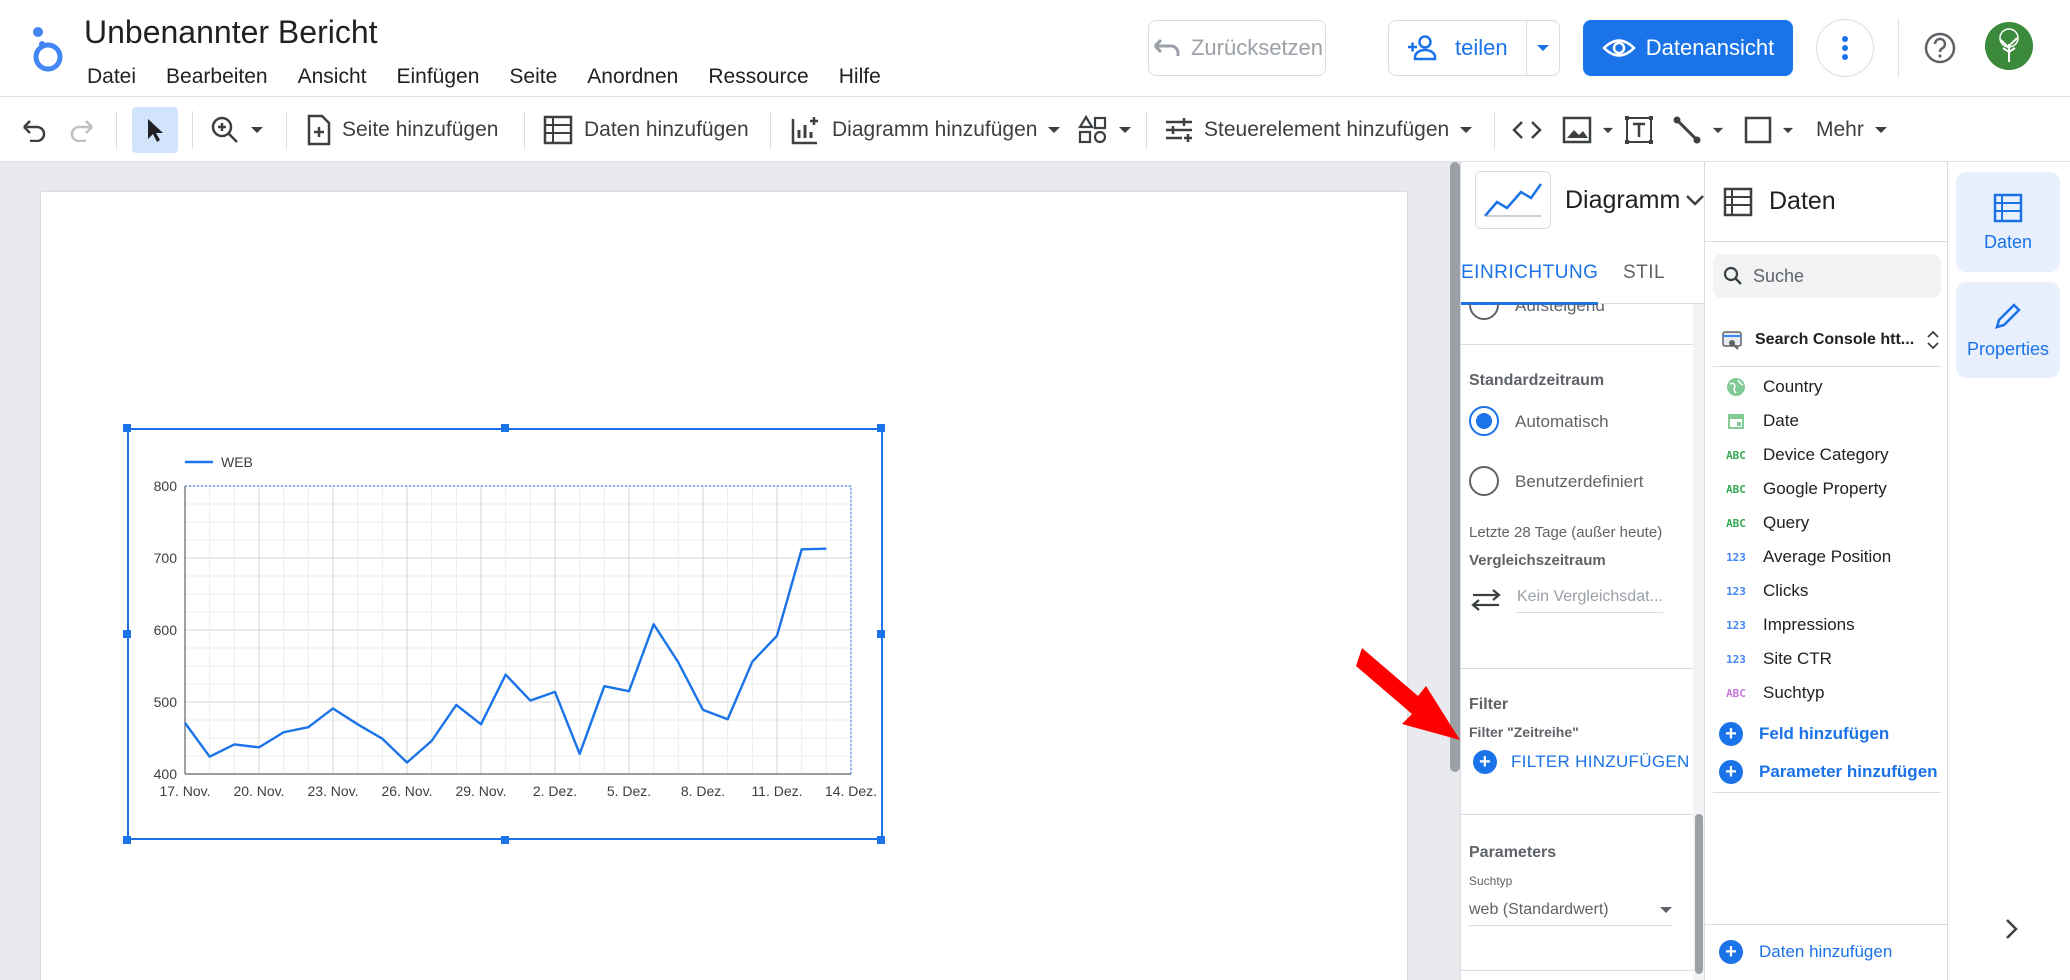 The image size is (2070, 980). Describe the element at coordinates (1527, 130) in the screenshot. I see `embed-code-button` at that location.